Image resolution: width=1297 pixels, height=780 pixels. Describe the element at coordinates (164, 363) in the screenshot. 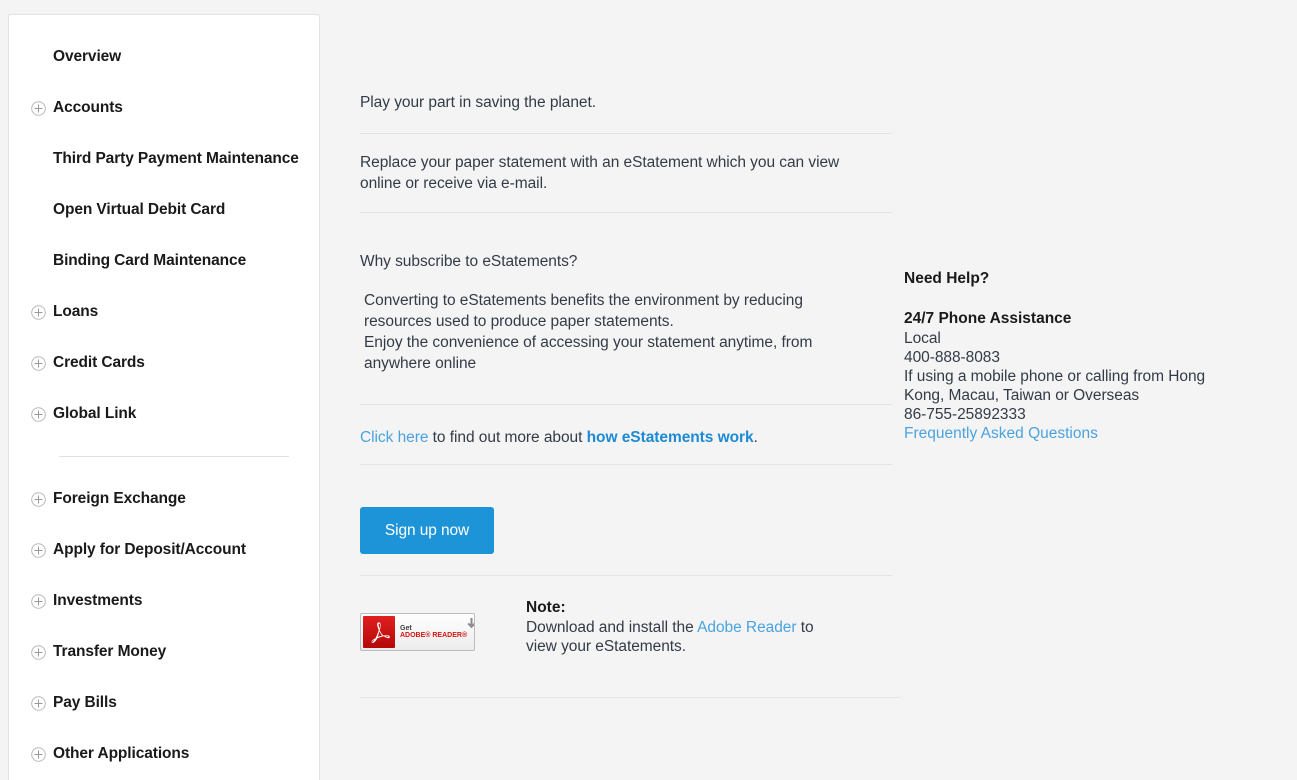

I see `sidebar-item-credit-cards: Credit Cards` at that location.